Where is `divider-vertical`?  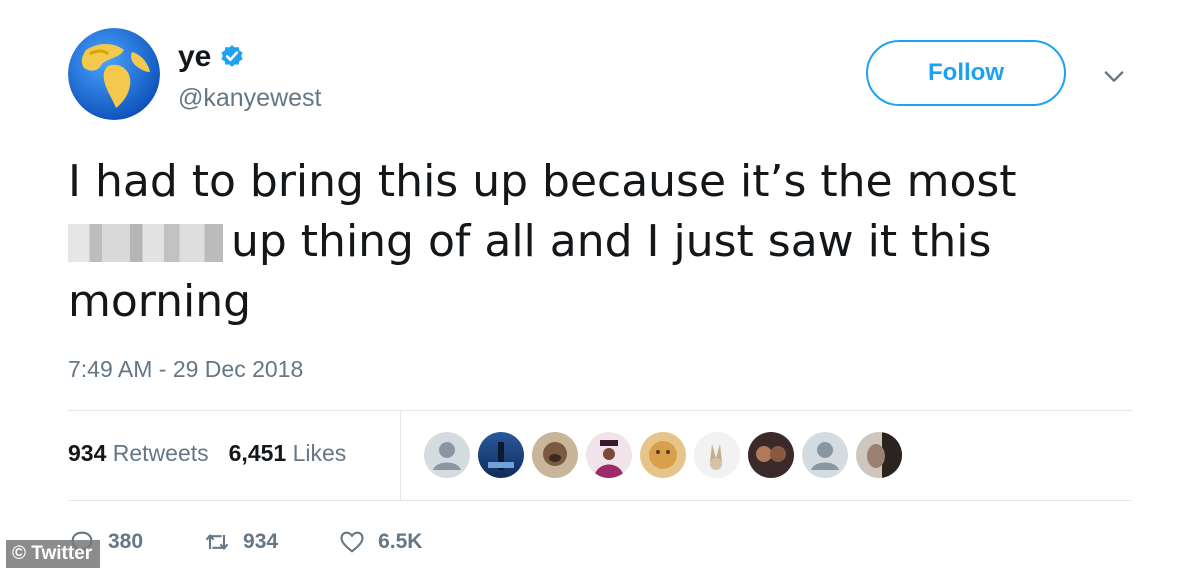 divider-vertical is located at coordinates (400, 455).